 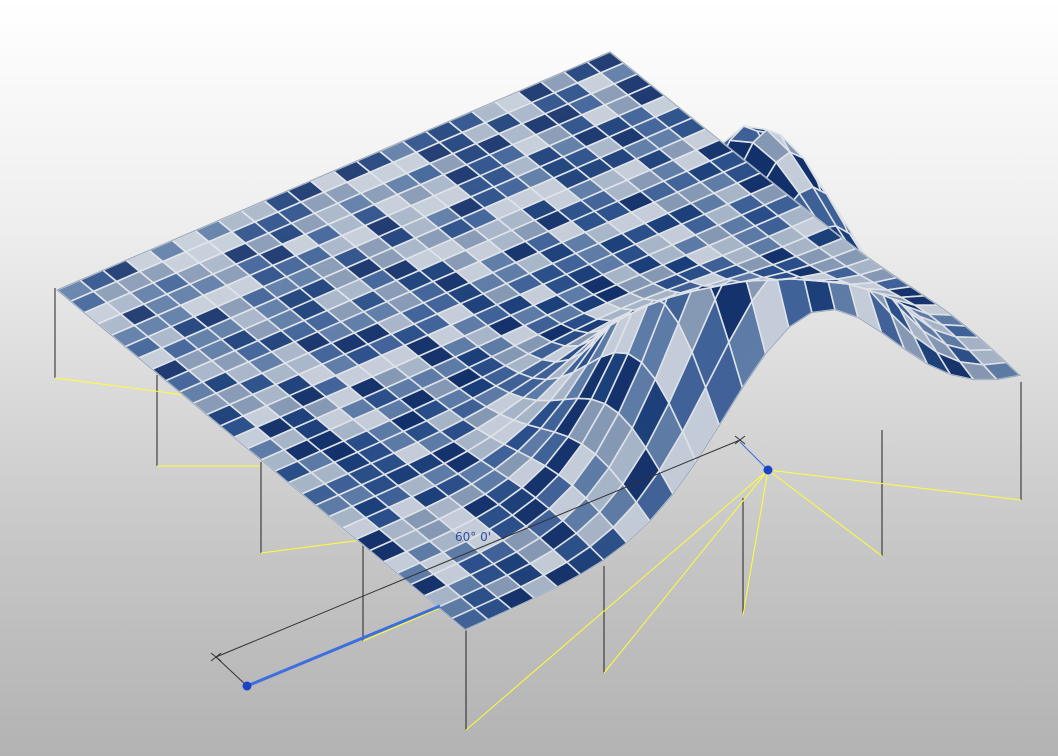 I want to click on dimension-length-label: 1', so click(x=475, y=564).